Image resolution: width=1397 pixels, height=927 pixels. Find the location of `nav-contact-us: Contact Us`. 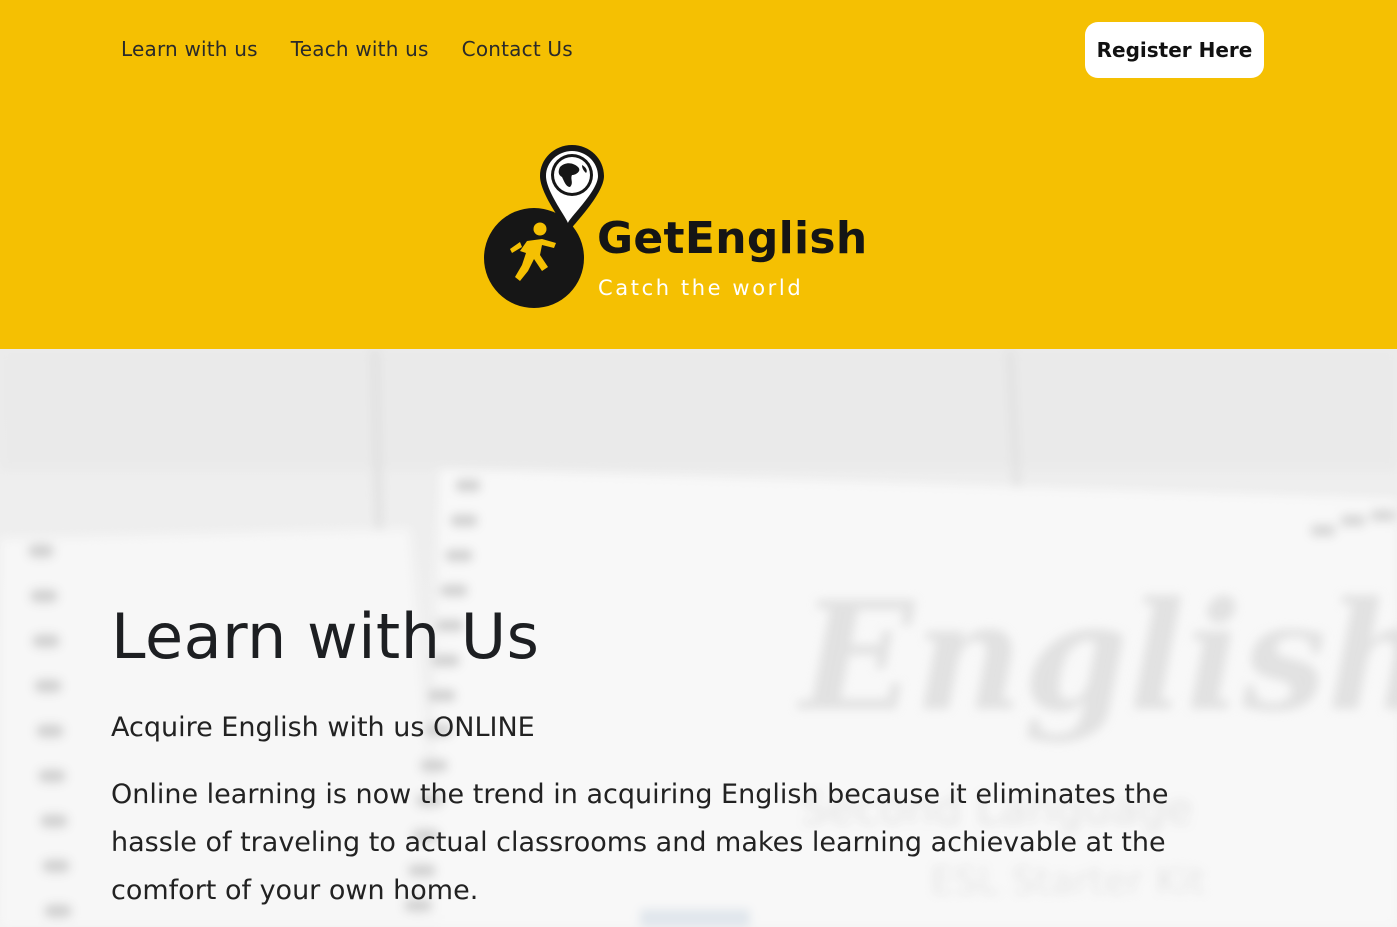

nav-contact-us: Contact Us is located at coordinates (517, 49).